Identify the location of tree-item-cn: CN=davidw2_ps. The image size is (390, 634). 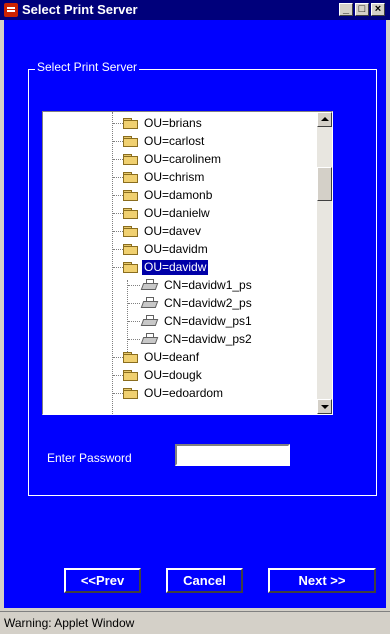
(187, 304).